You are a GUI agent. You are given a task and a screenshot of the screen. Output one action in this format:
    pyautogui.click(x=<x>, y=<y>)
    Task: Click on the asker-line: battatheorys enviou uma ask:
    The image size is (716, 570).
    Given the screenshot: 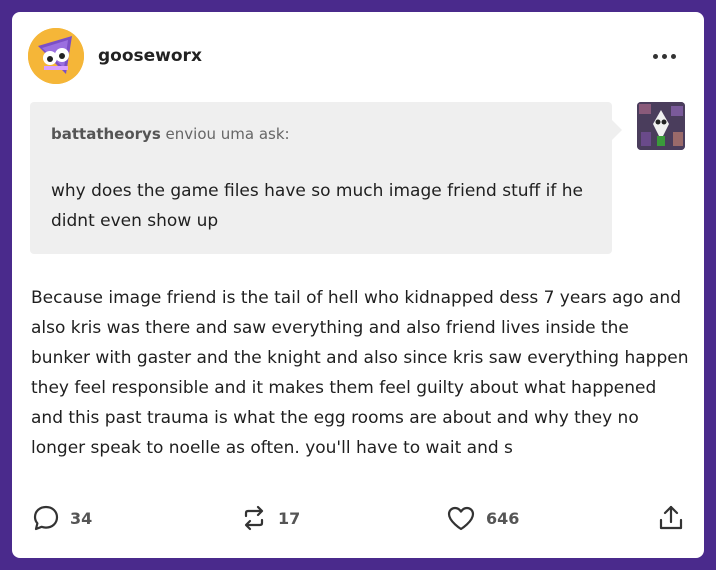 What is the action you would take?
    pyautogui.click(x=170, y=134)
    